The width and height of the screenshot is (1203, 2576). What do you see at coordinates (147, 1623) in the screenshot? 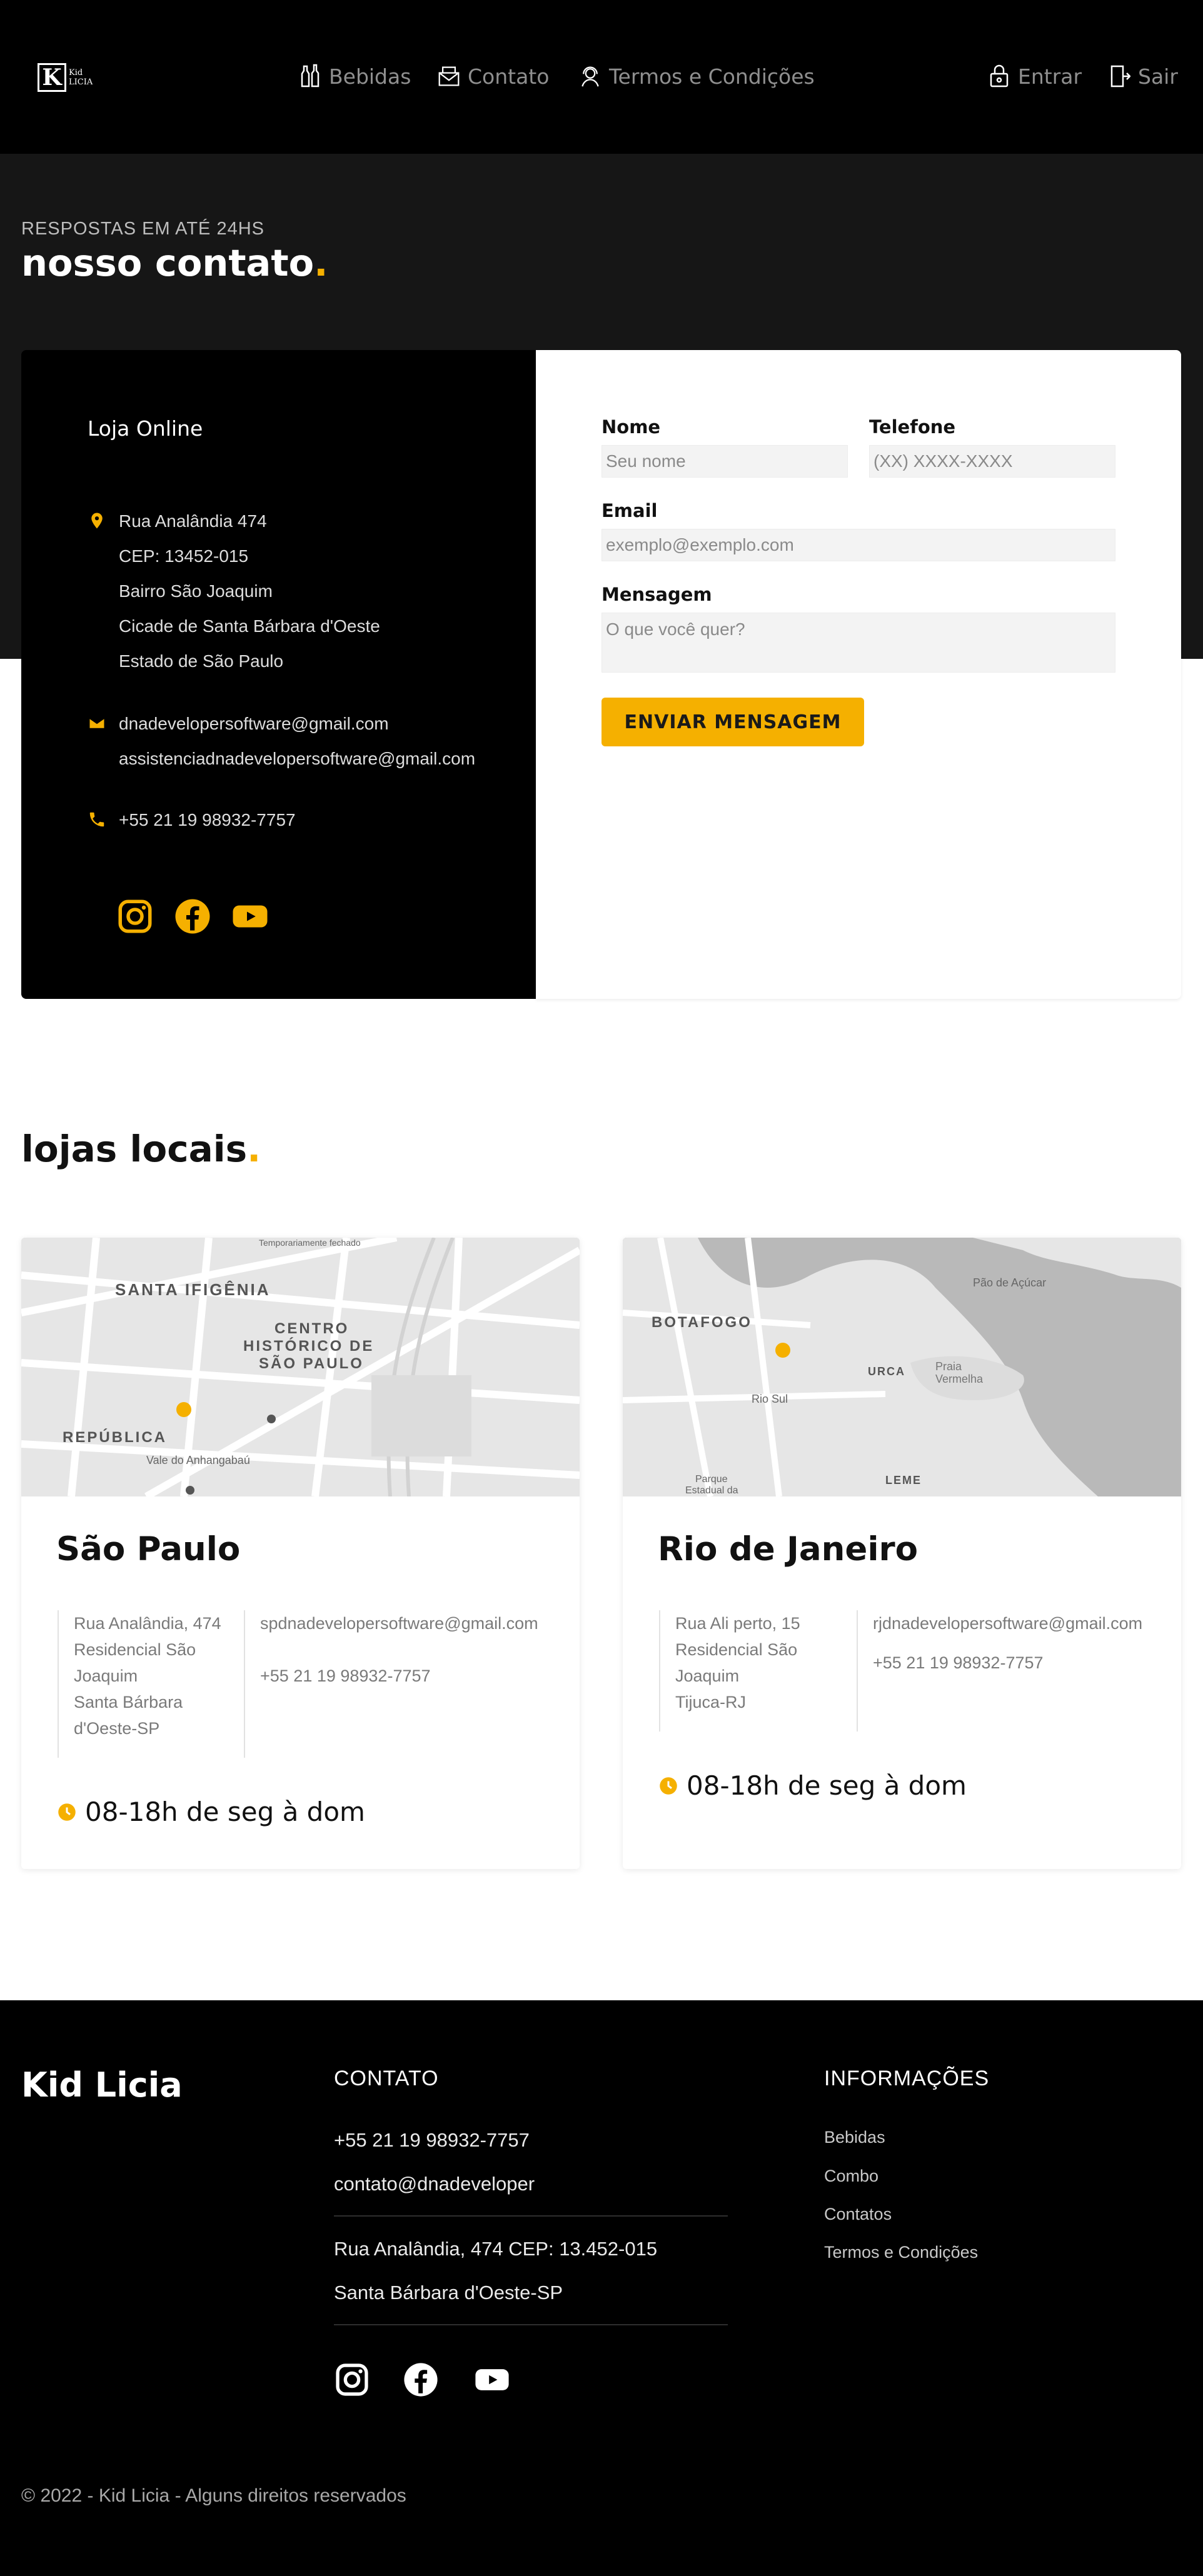
I see `store-address-line: Rua Analândia, 474` at bounding box center [147, 1623].